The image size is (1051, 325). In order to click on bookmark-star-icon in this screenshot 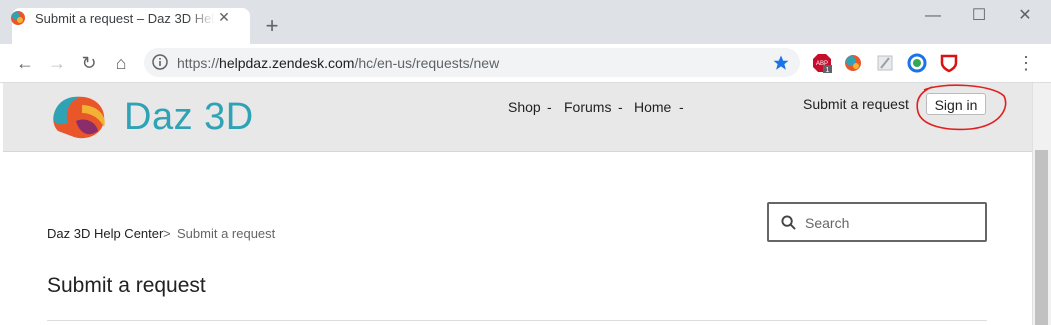, I will do `click(781, 63)`.